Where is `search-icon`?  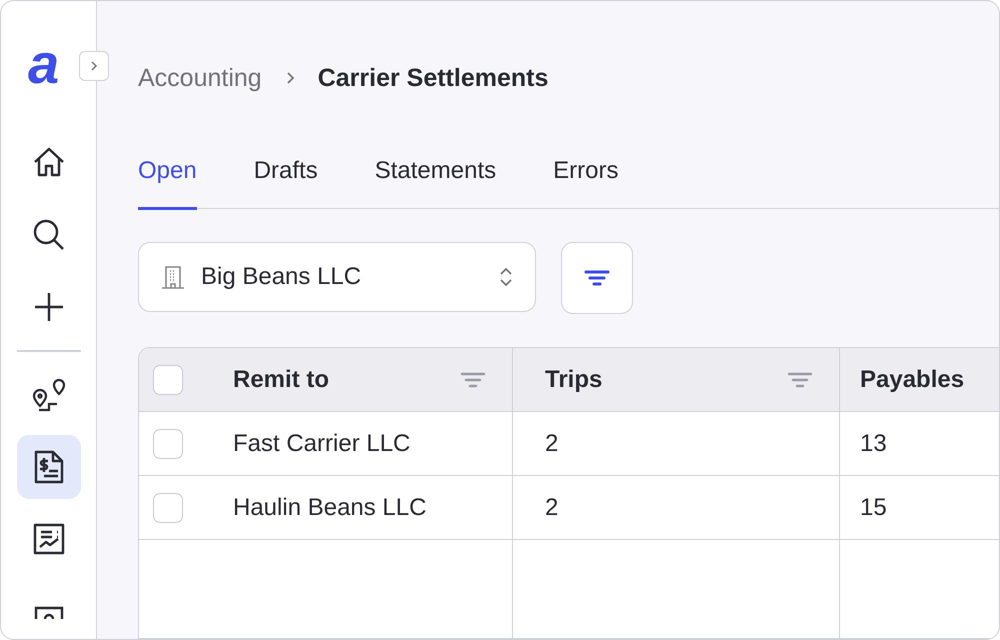 search-icon is located at coordinates (49, 235).